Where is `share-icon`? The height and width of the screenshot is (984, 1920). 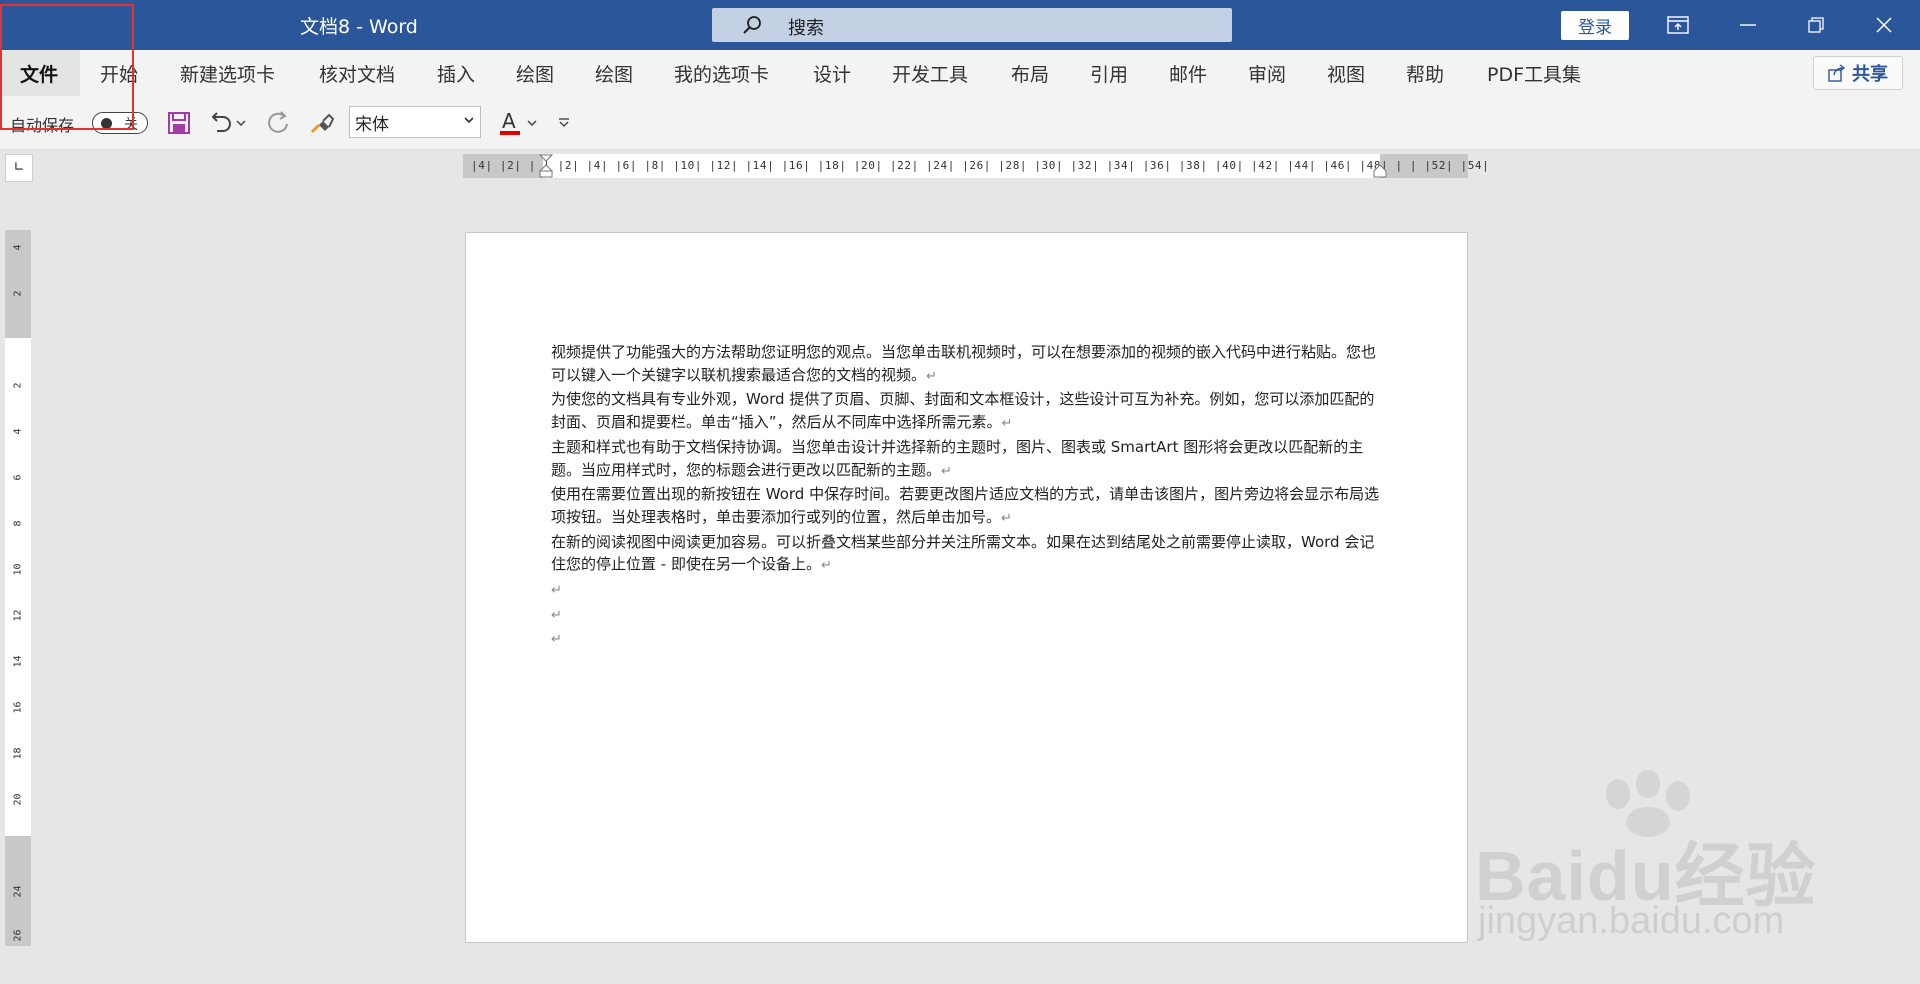
share-icon is located at coordinates (1837, 73).